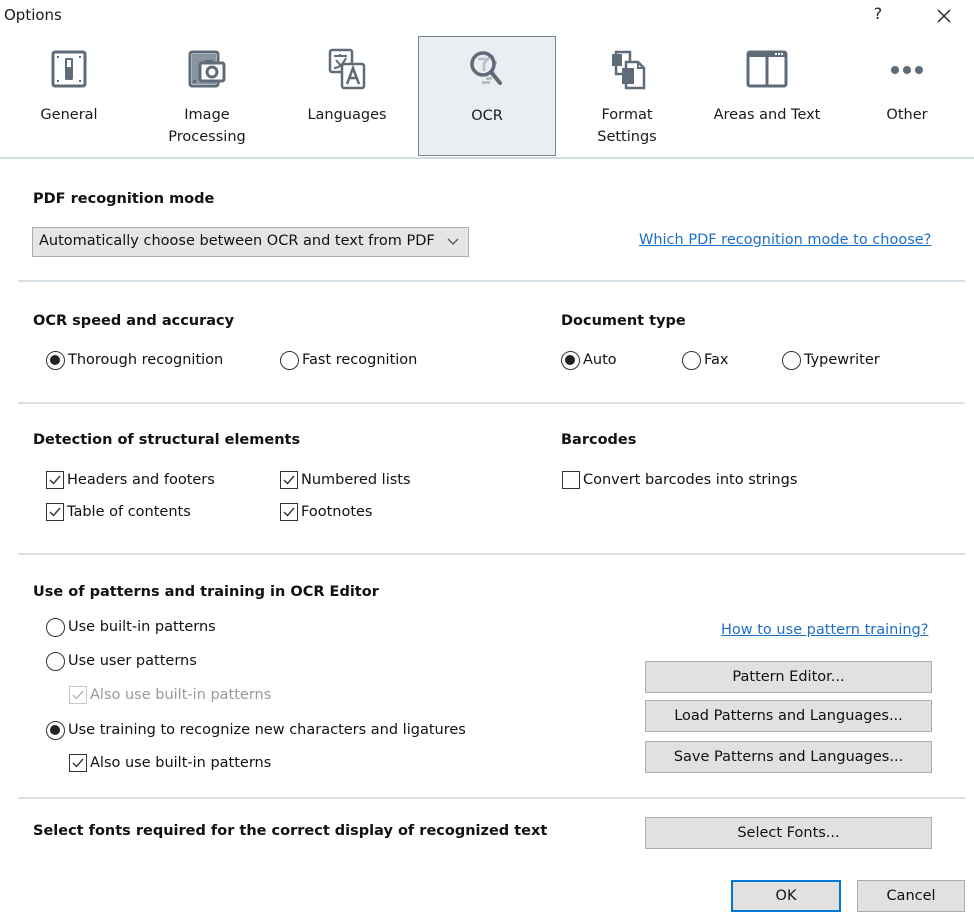  What do you see at coordinates (124, 199) in the screenshot?
I see `pdf-mode-heading: PDF recognition mode` at bounding box center [124, 199].